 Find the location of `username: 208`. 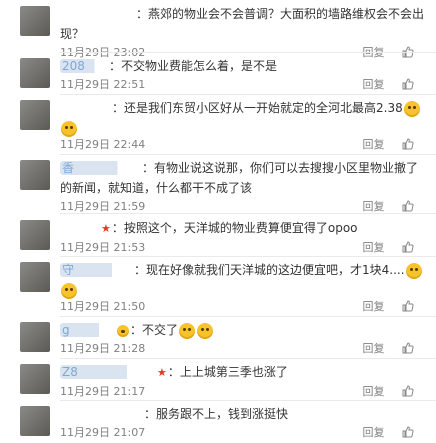

username: 208 is located at coordinates (84, 66).